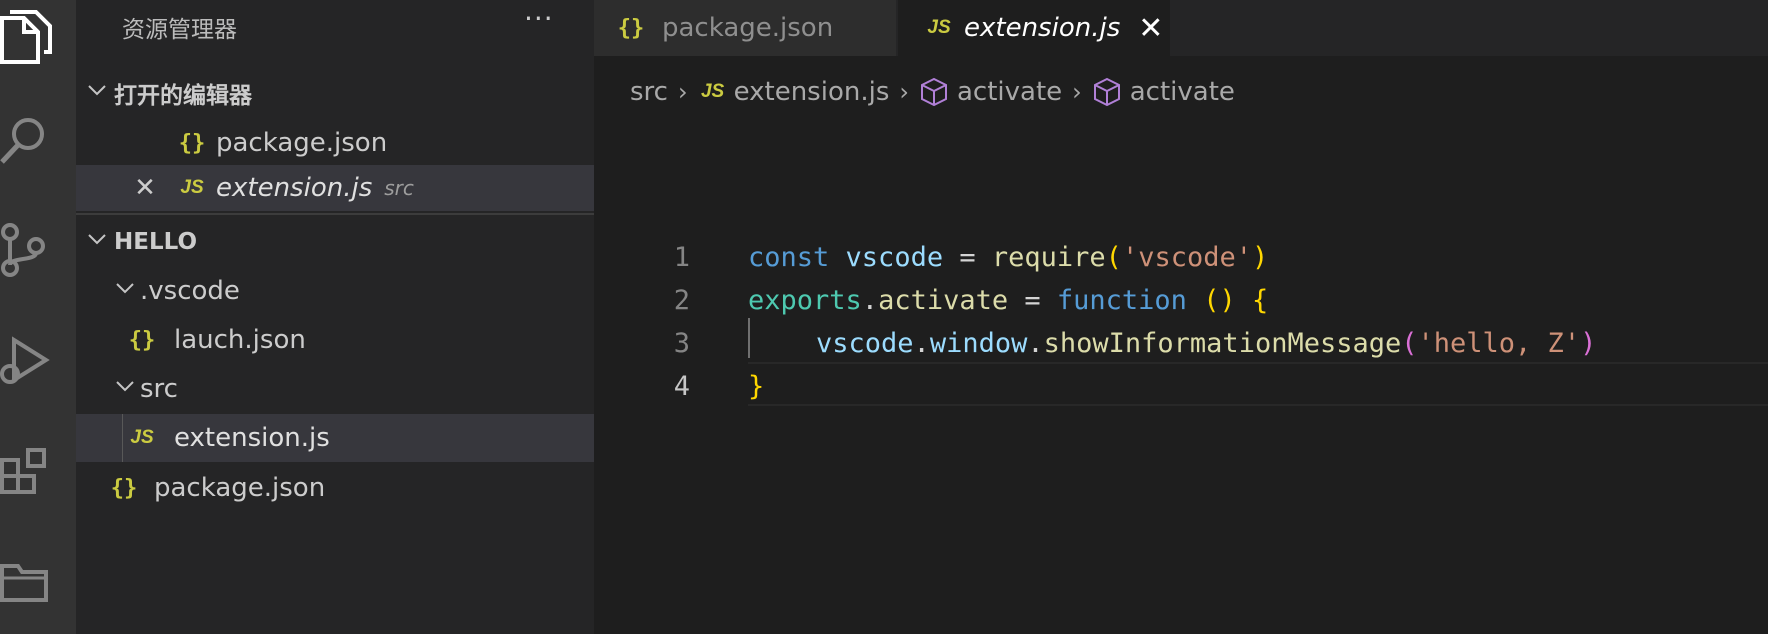 This screenshot has width=1768, height=634. What do you see at coordinates (28, 145) in the screenshot?
I see `search-icon` at bounding box center [28, 145].